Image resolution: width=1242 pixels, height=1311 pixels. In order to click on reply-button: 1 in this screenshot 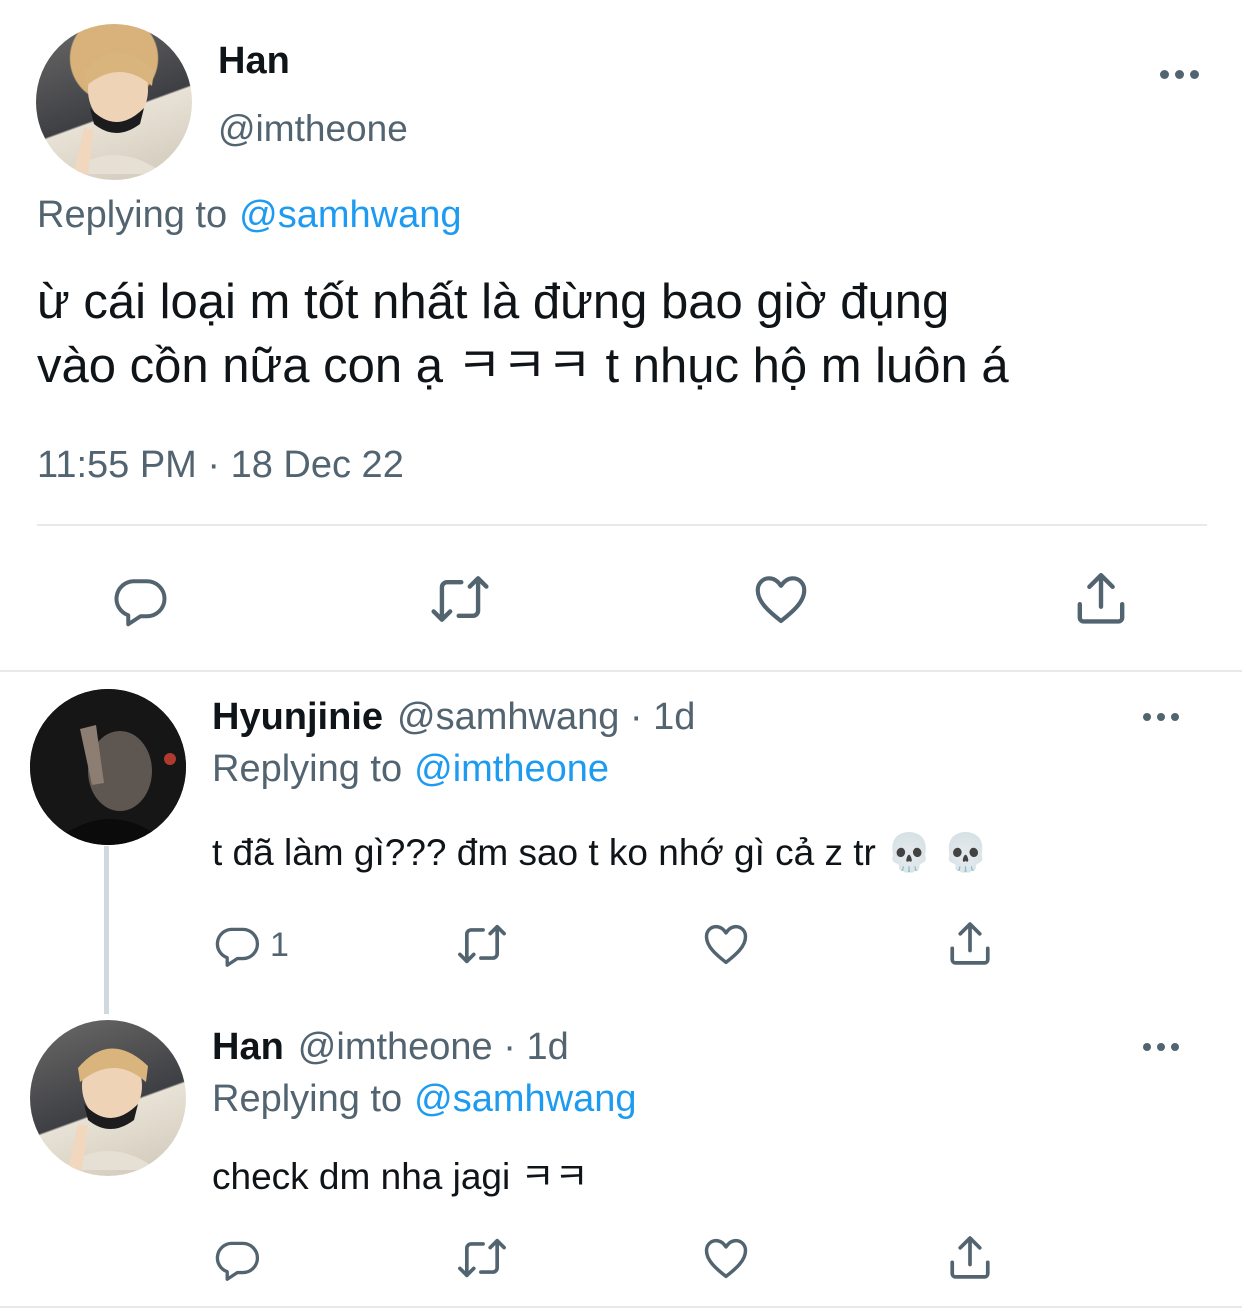, I will do `click(250, 945)`.